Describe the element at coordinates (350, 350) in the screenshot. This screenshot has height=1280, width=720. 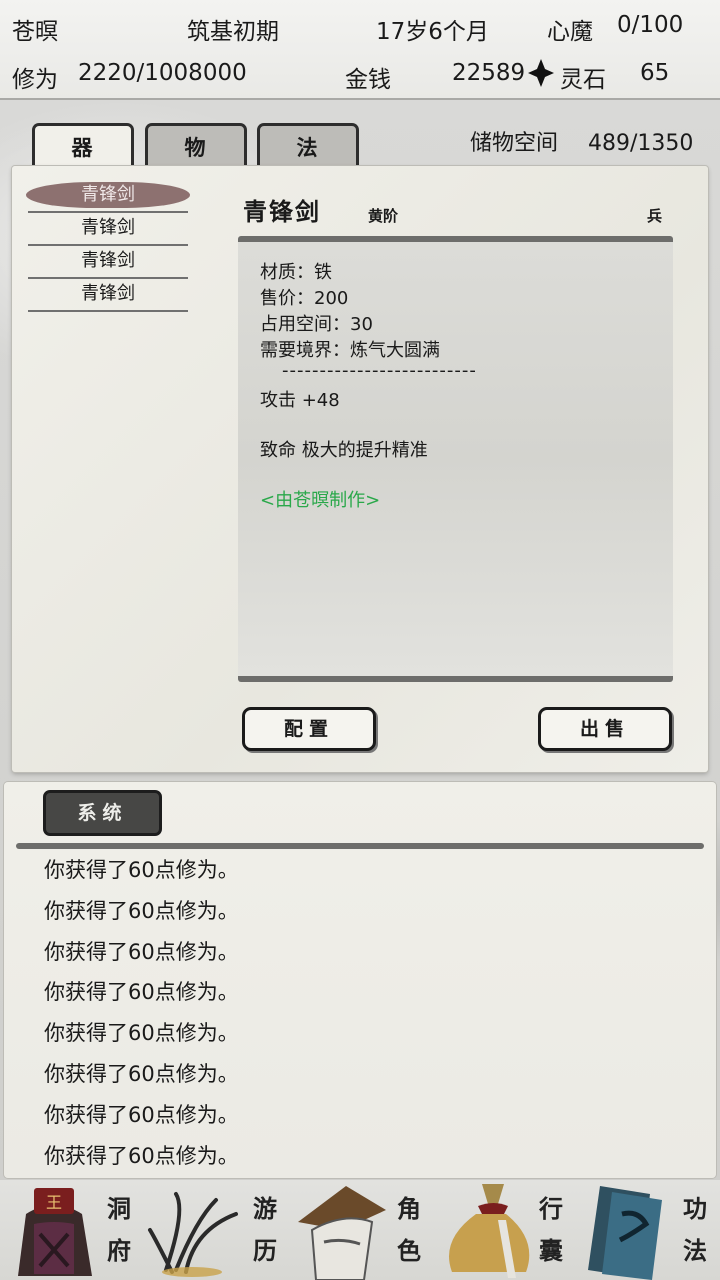
I see `item-required-realm: 需要境界：炼气大圆满` at that location.